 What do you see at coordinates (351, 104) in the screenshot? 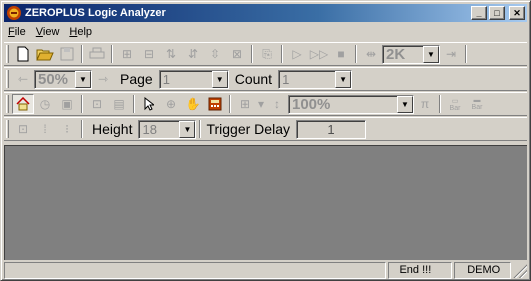
I see `percent-combo: 100% ▼` at bounding box center [351, 104].